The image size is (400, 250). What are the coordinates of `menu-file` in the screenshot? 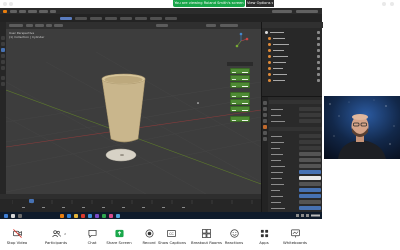 It's located at (13, 11).